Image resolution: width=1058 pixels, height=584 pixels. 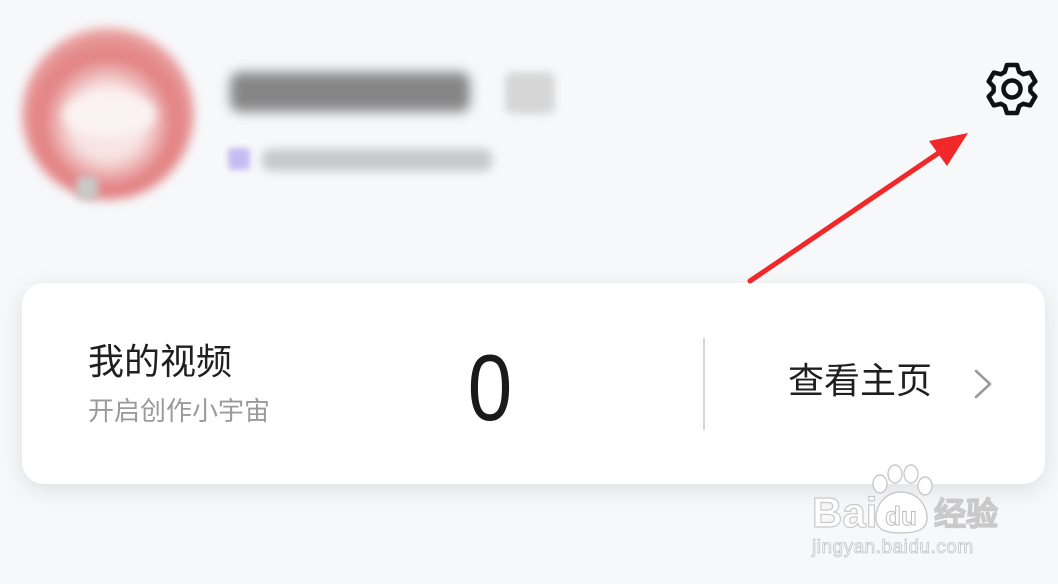 I want to click on card-divider, so click(x=704, y=384).